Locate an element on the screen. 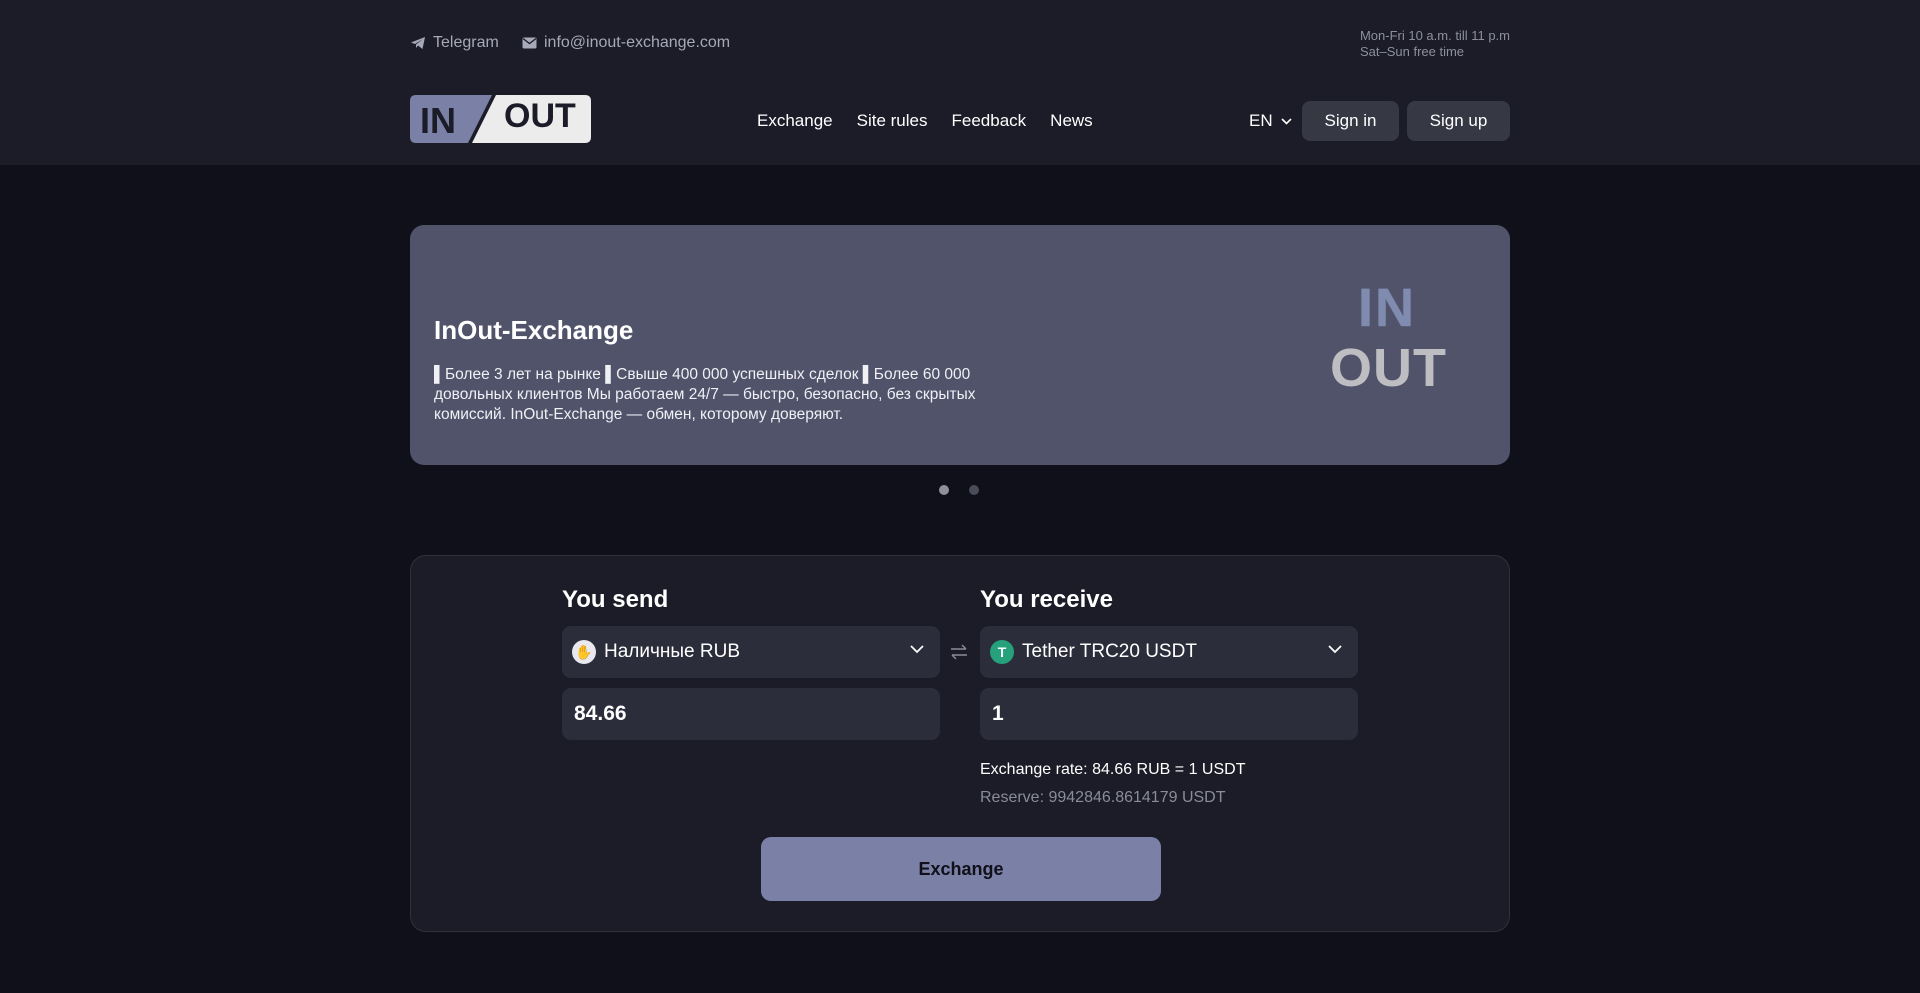 This screenshot has width=1920, height=993. language-select: EN is located at coordinates (1270, 121).